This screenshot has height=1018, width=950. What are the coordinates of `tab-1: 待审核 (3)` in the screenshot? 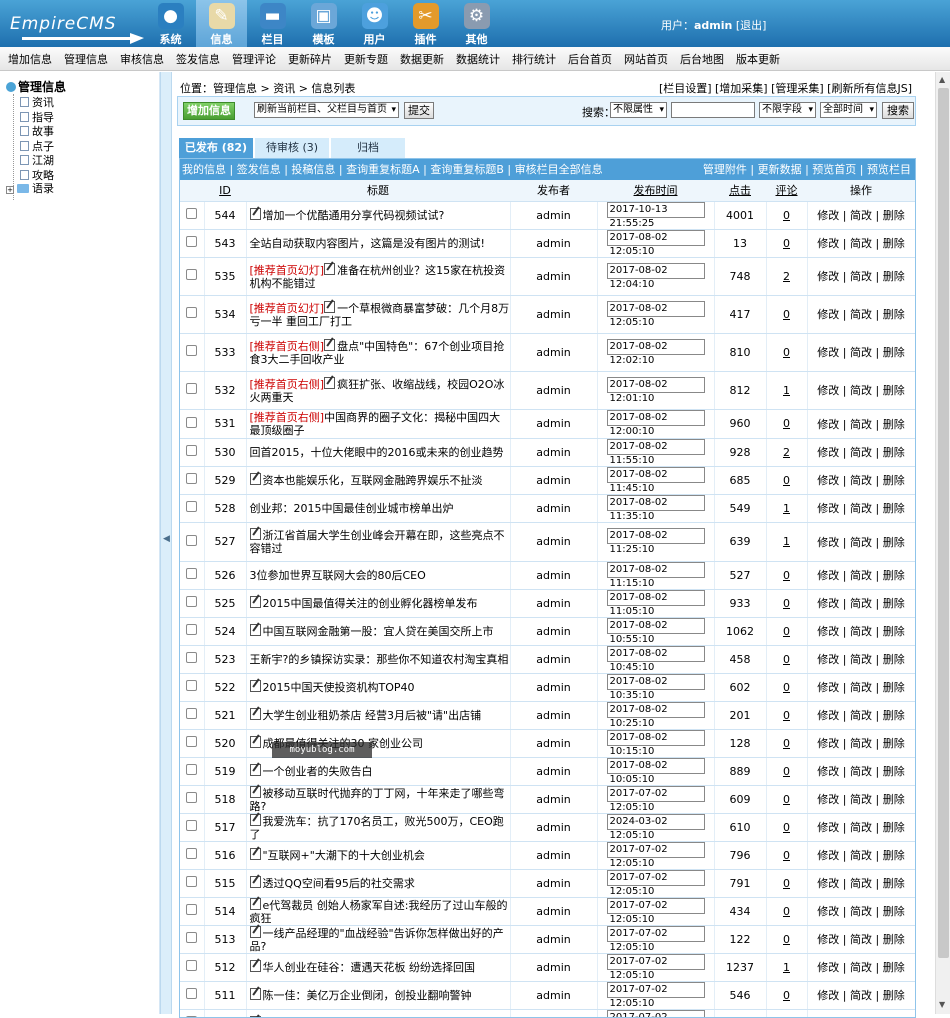 It's located at (292, 148).